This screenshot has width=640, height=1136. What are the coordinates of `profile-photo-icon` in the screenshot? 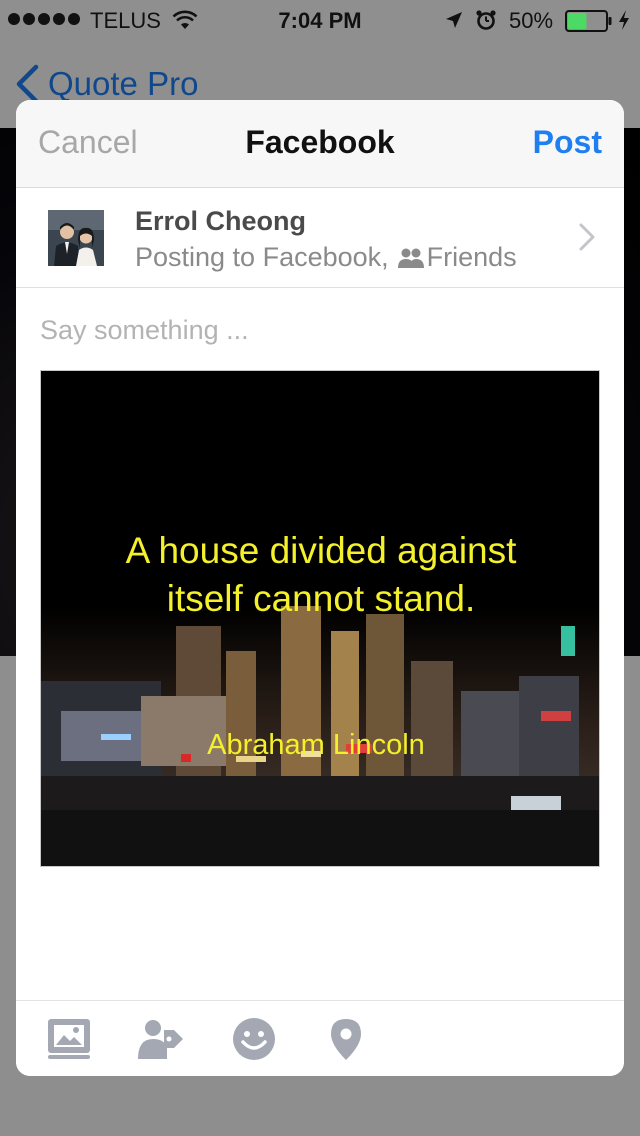 It's located at (76, 238).